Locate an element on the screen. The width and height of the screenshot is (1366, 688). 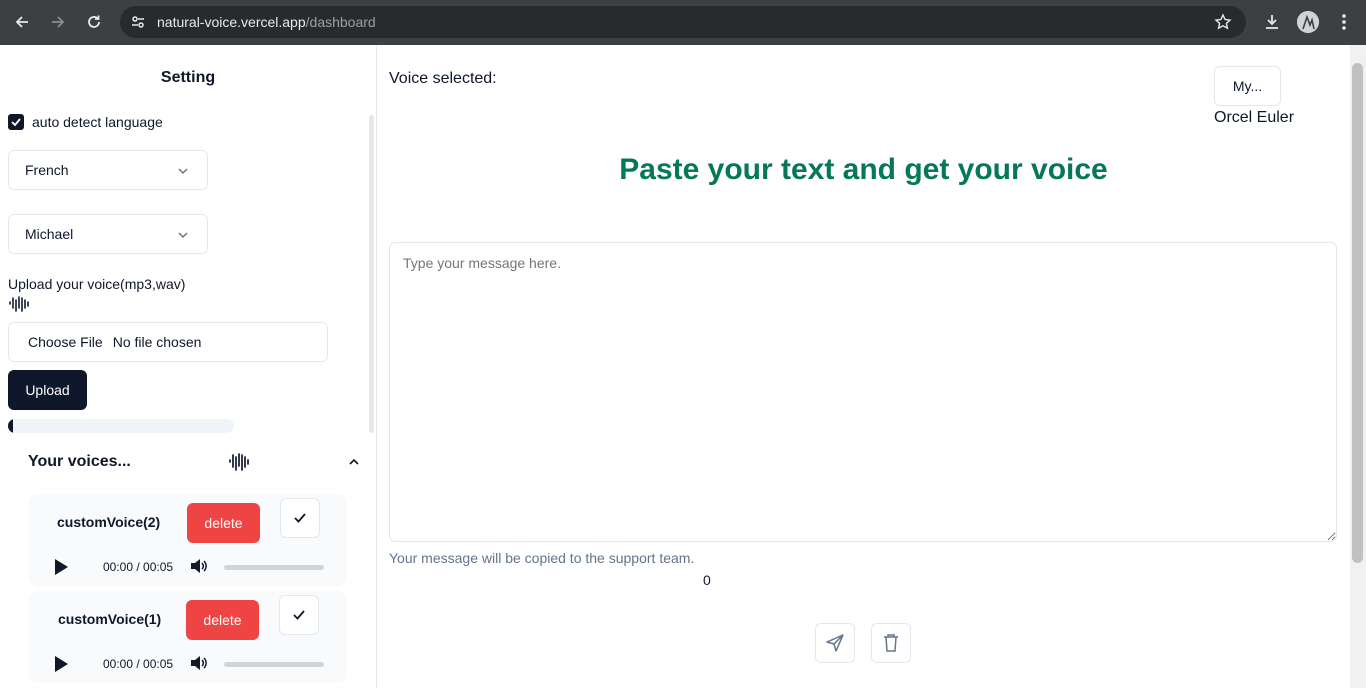
forward-icon is located at coordinates (58, 22).